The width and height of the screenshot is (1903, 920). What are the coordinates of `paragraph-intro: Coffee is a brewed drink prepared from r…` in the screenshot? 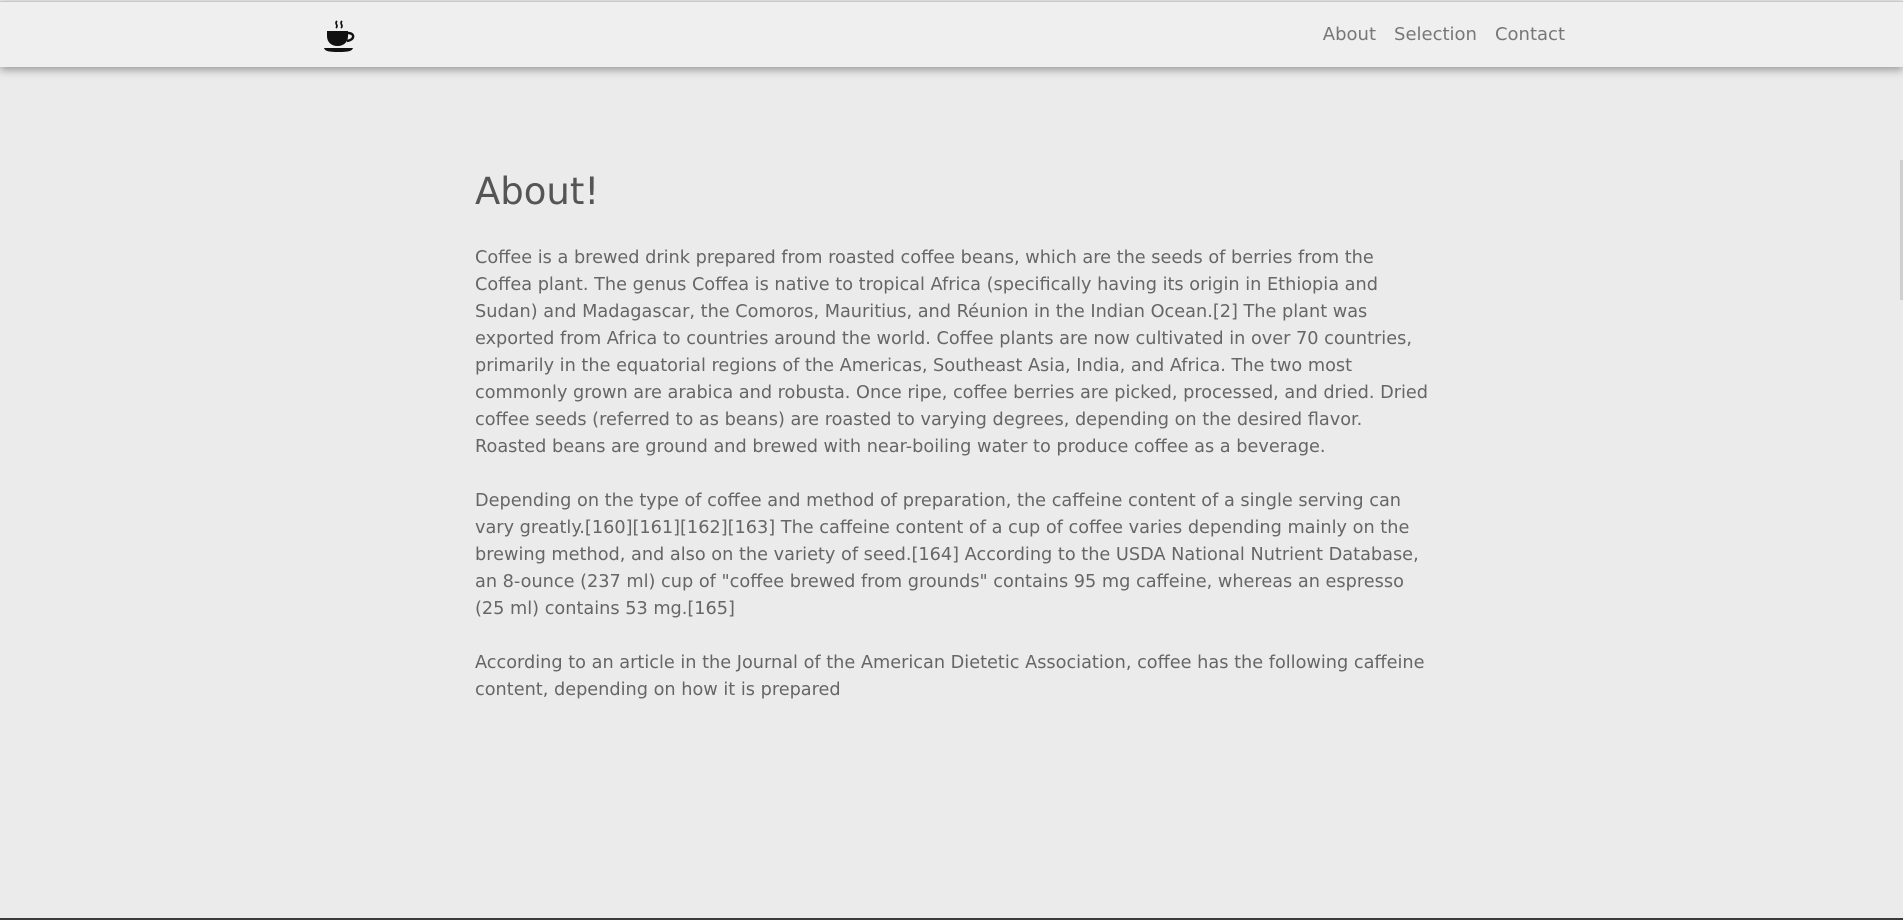 It's located at (952, 352).